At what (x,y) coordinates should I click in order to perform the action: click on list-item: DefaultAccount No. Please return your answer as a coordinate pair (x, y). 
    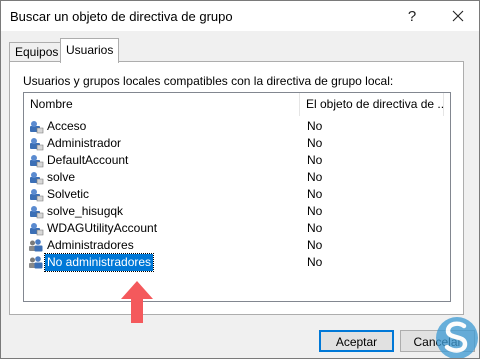
    Looking at the image, I should click on (234, 160).